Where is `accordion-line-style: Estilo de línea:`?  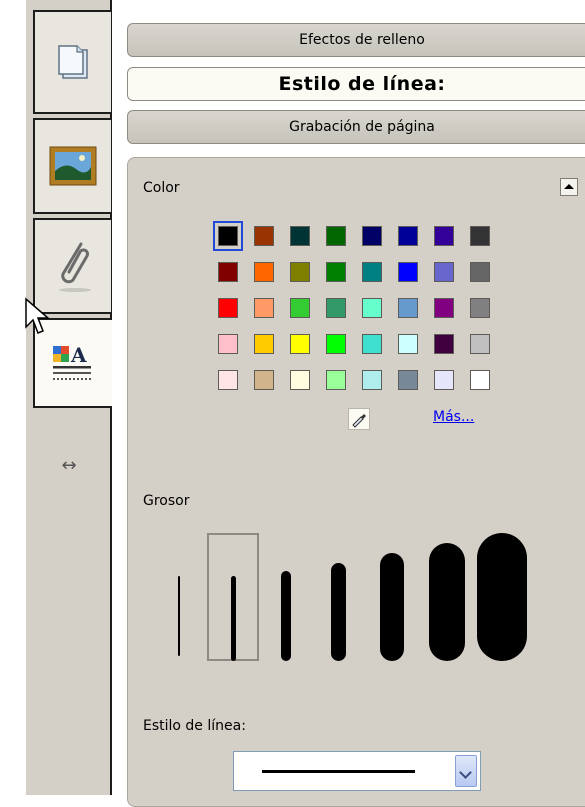
accordion-line-style: Estilo de línea: is located at coordinates (356, 84).